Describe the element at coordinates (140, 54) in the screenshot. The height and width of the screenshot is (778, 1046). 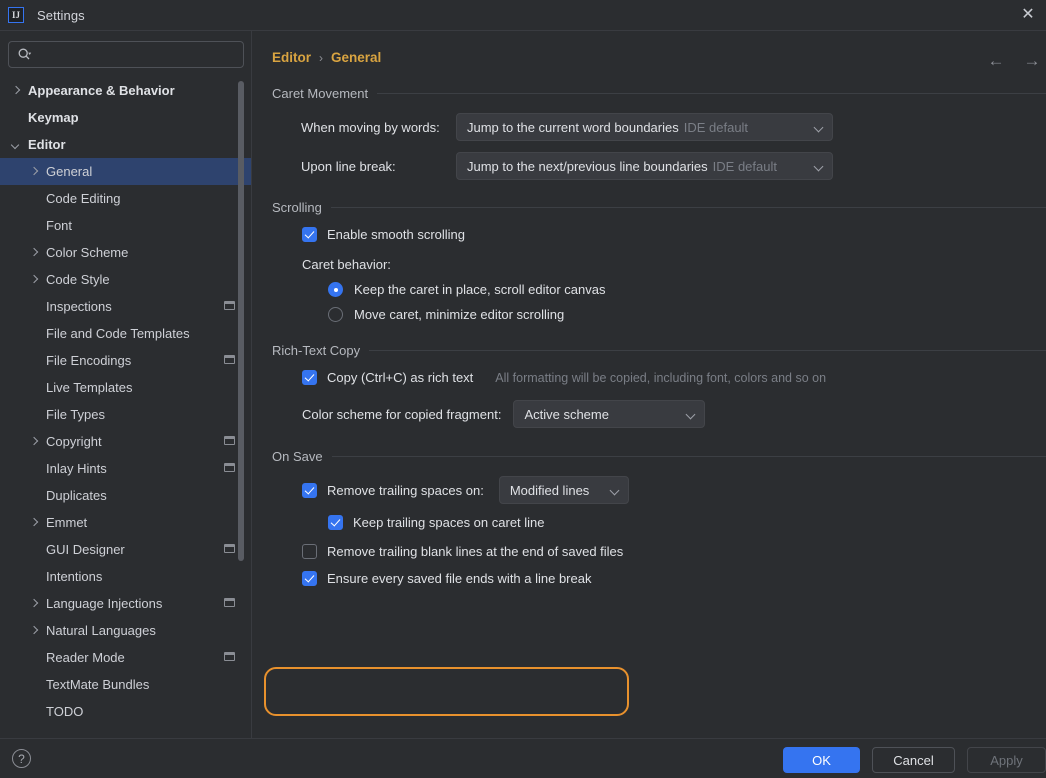
I see `search-input` at that location.